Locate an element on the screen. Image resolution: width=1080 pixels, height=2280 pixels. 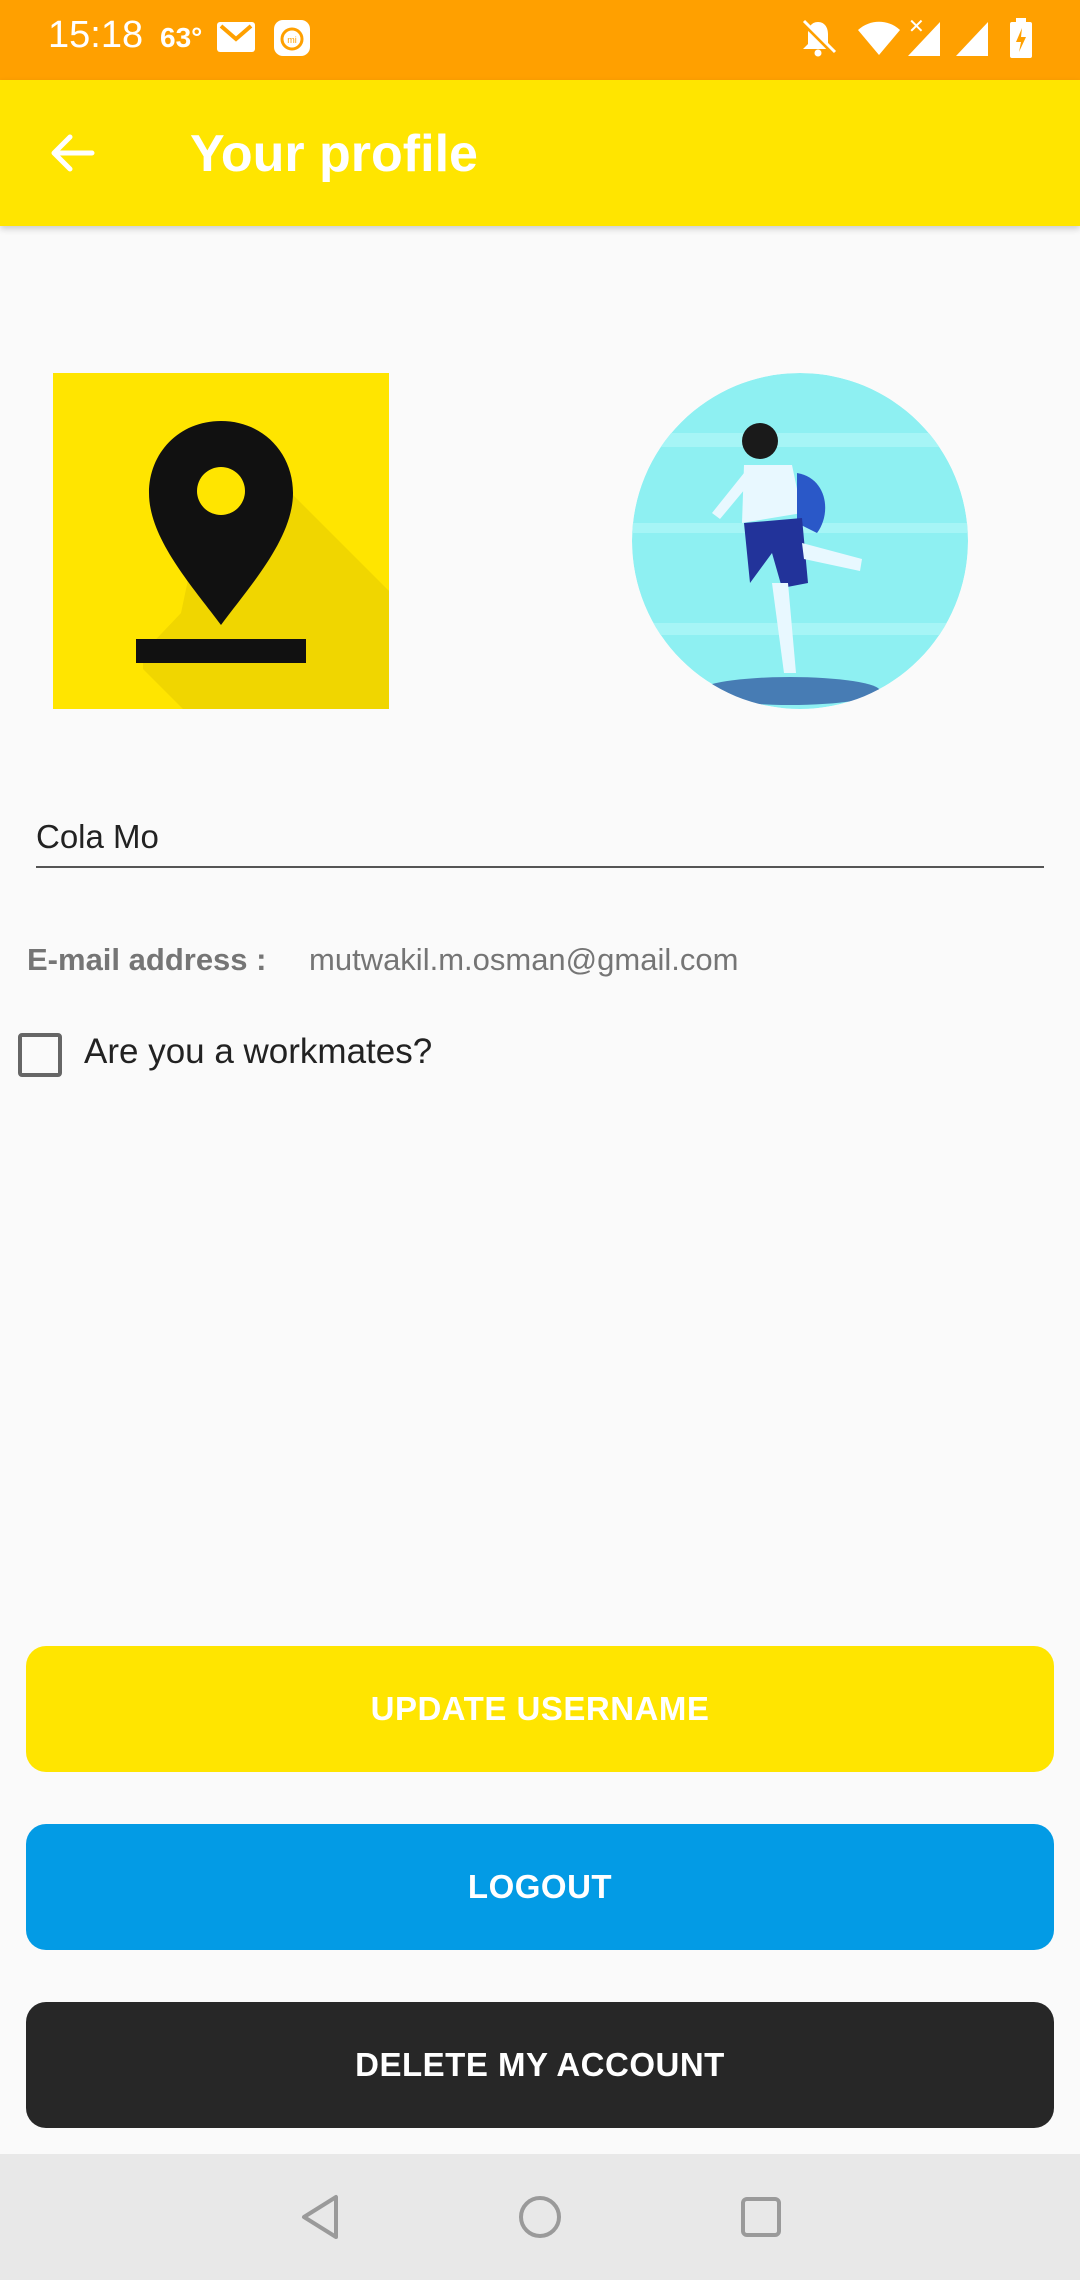
recents-square-icon is located at coordinates (761, 2217).